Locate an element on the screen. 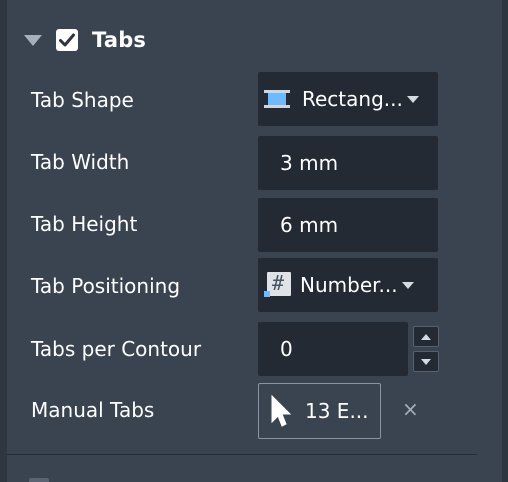  hash-icon: # is located at coordinates (278, 285).